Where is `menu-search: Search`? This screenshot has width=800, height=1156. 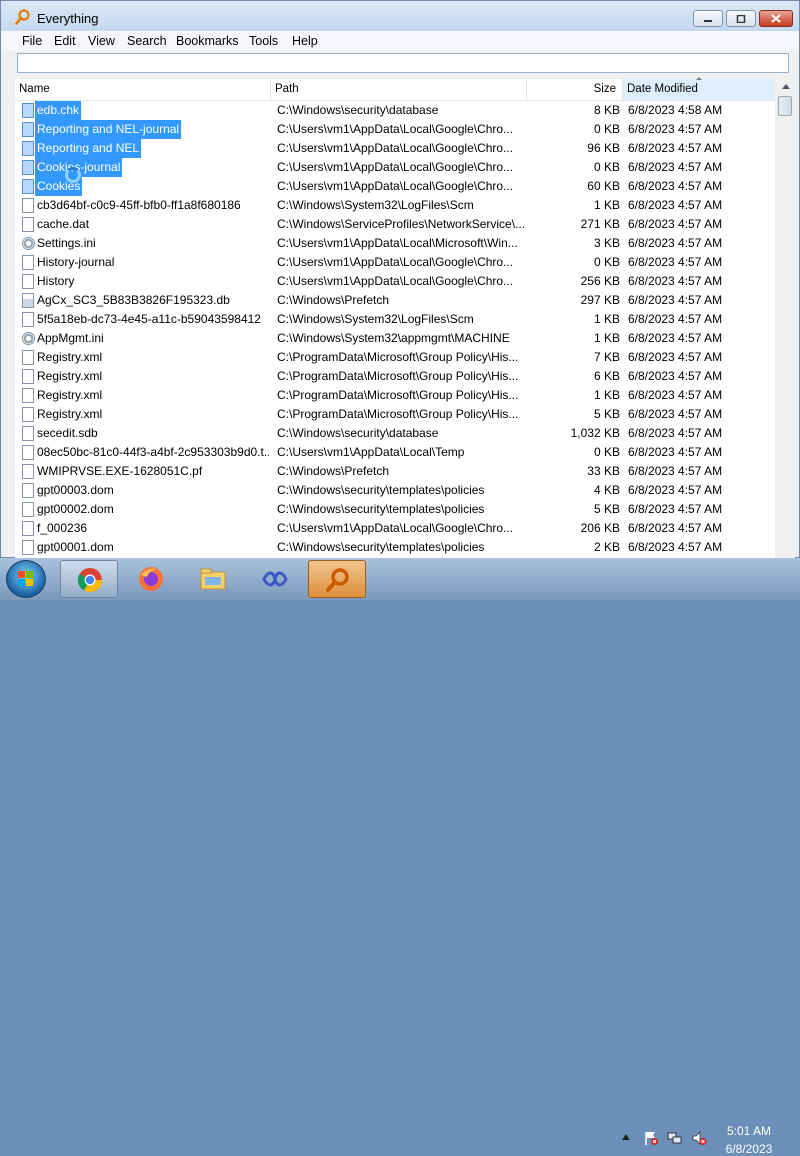 menu-search: Search is located at coordinates (147, 41).